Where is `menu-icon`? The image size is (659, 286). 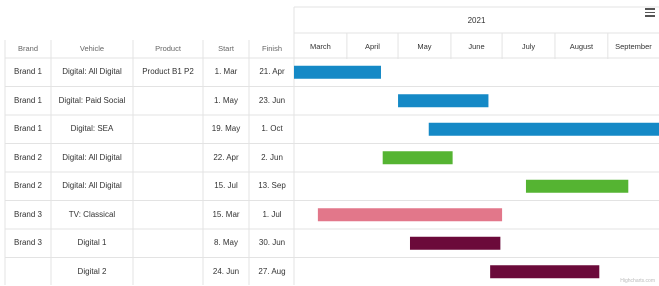 menu-icon is located at coordinates (650, 13).